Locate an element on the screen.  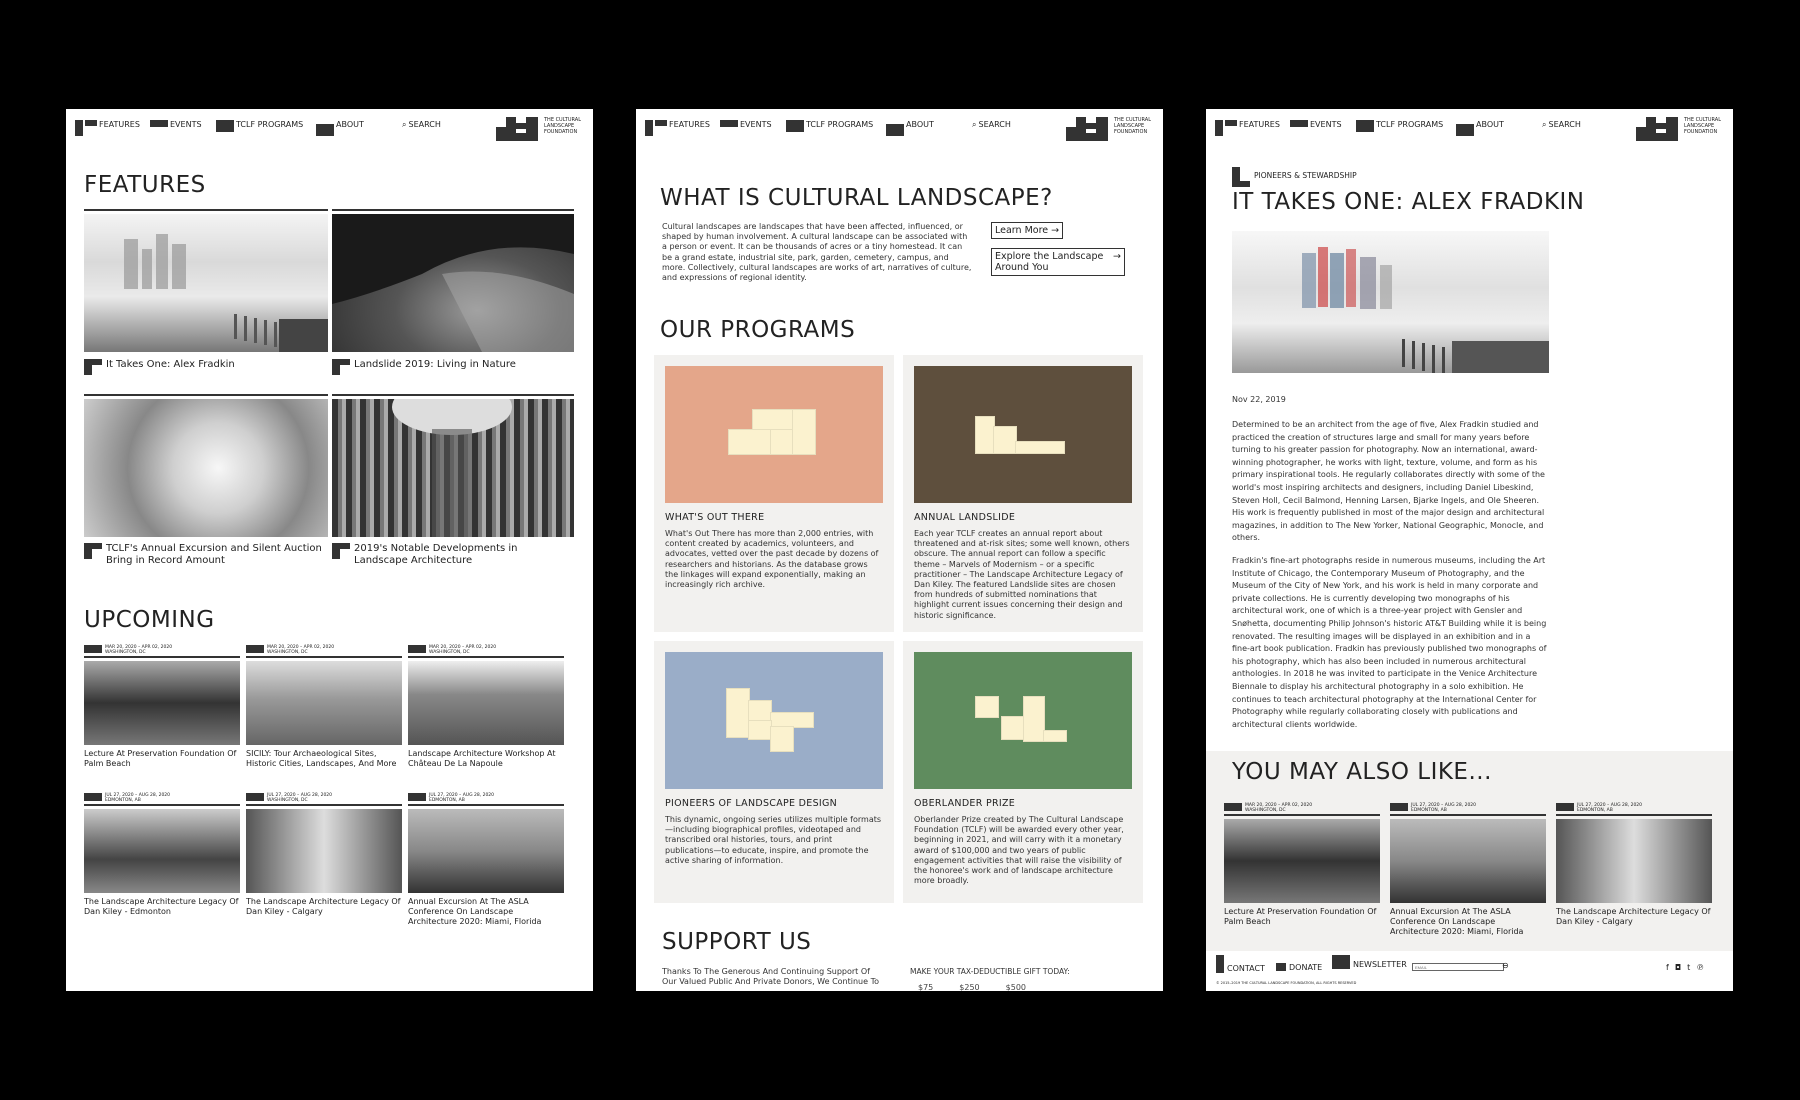
facebook-icon: f is located at coordinates (1667, 967).